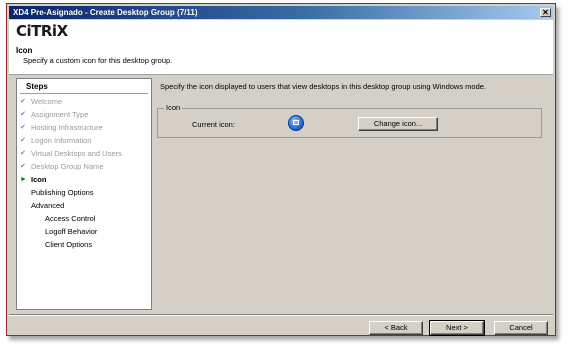 This screenshot has height=351, width=571. What do you see at coordinates (84, 101) in the screenshot?
I see `step-item: ✔ Welcome` at bounding box center [84, 101].